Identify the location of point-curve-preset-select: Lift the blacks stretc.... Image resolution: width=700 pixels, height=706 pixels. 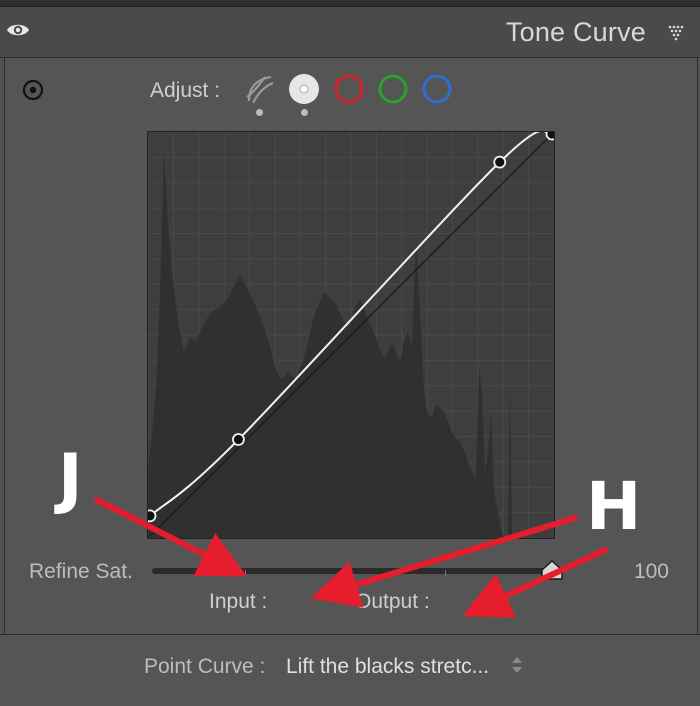
(387, 667).